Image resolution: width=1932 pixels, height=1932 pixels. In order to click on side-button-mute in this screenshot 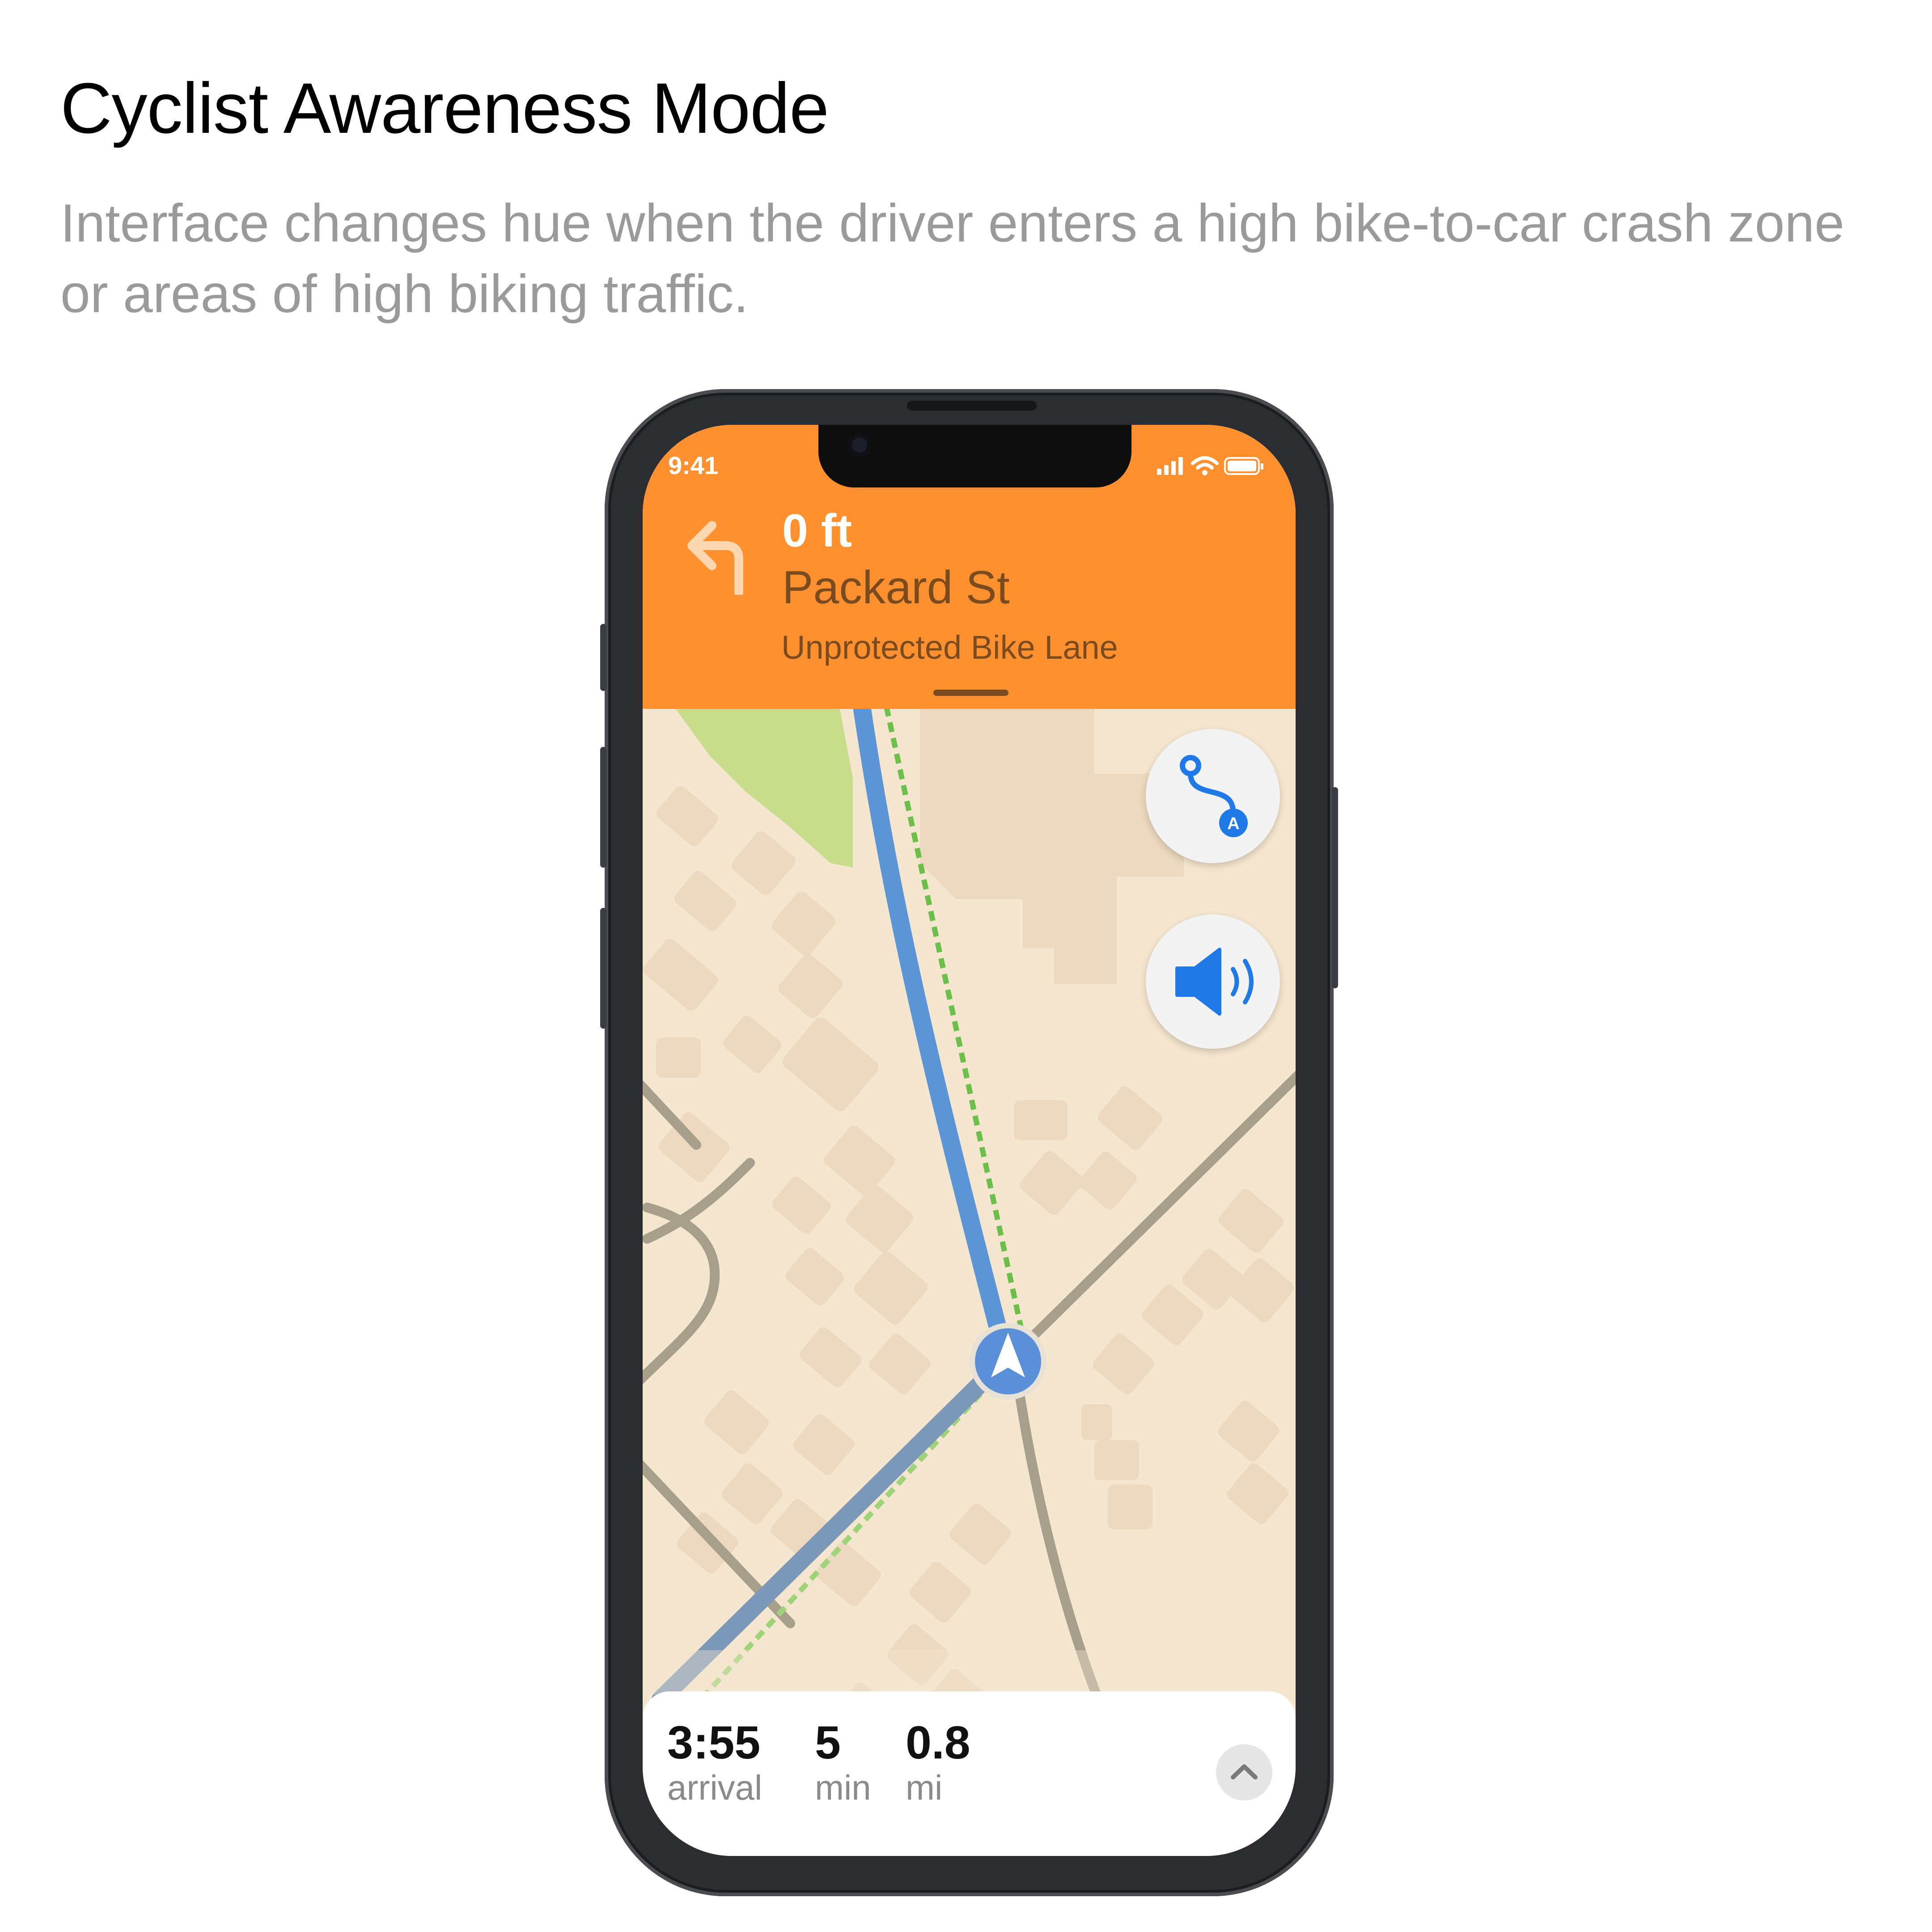, I will do `click(603, 657)`.